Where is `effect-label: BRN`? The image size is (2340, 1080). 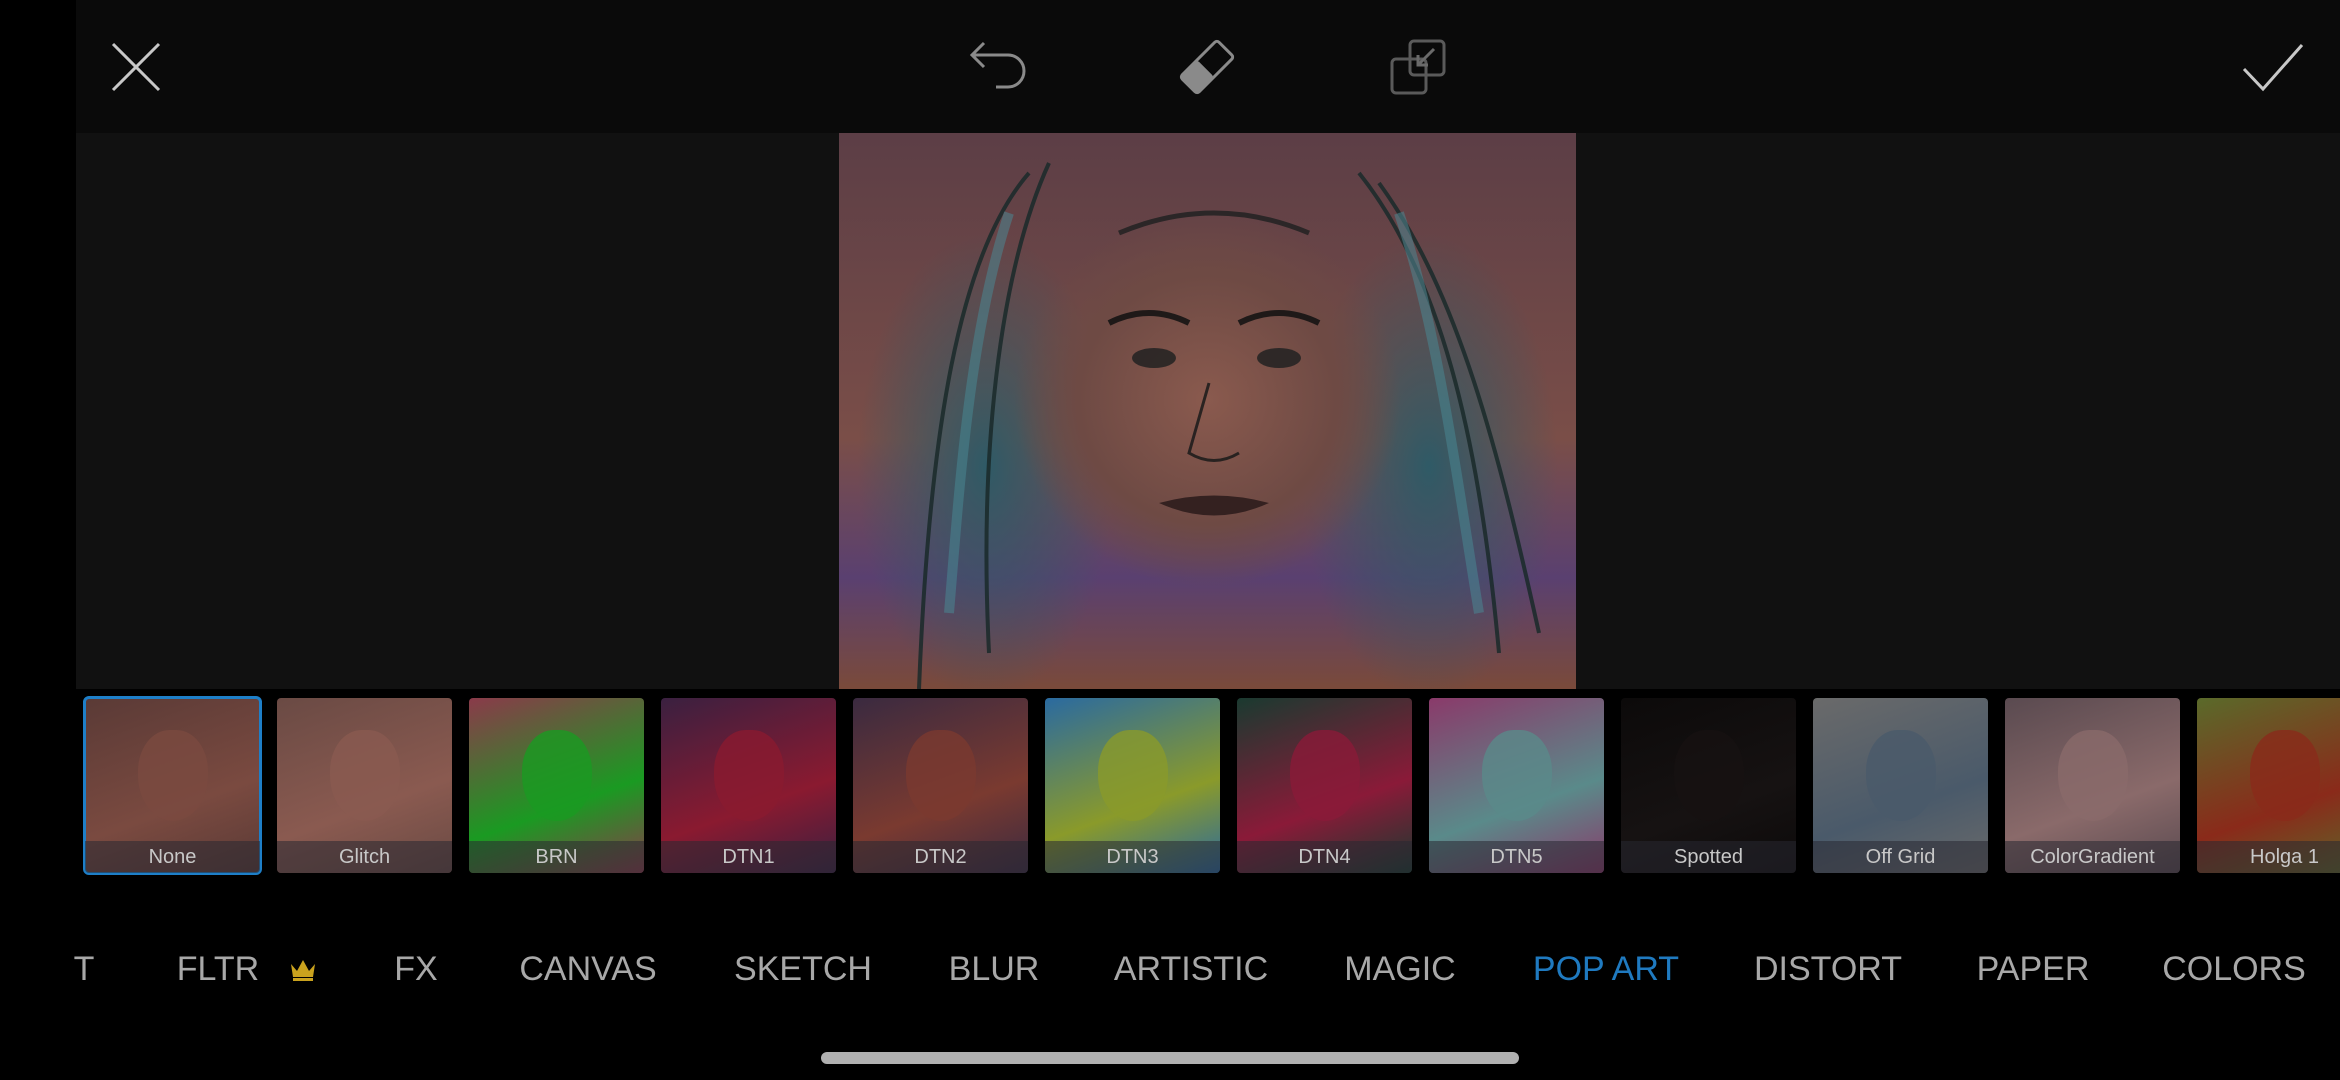 effect-label: BRN is located at coordinates (556, 857).